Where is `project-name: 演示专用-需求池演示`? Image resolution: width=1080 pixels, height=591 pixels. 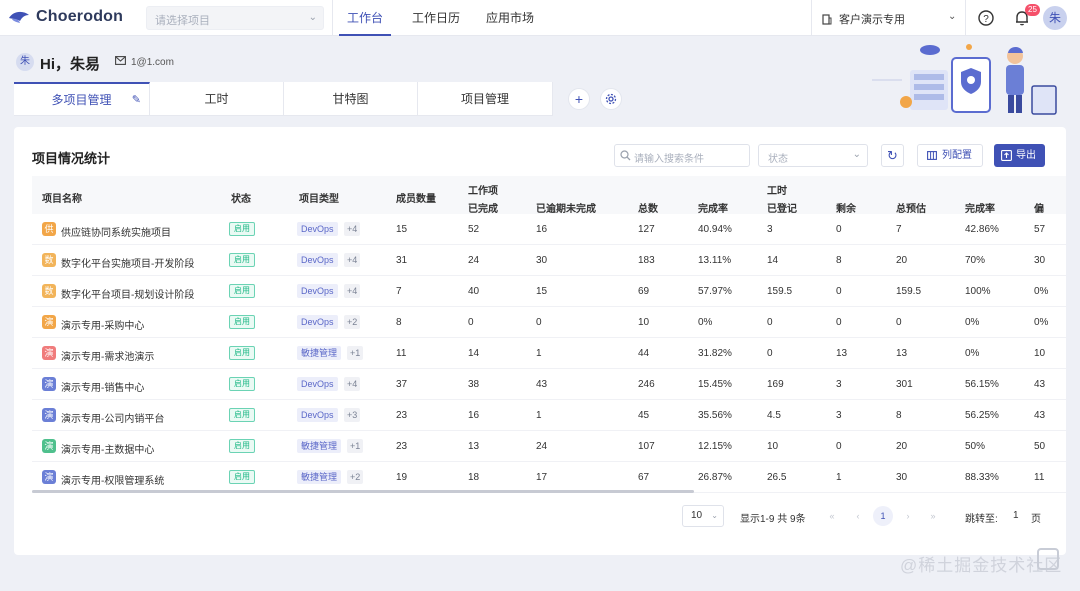 project-name: 演示专用-需求池演示 is located at coordinates (107, 355).